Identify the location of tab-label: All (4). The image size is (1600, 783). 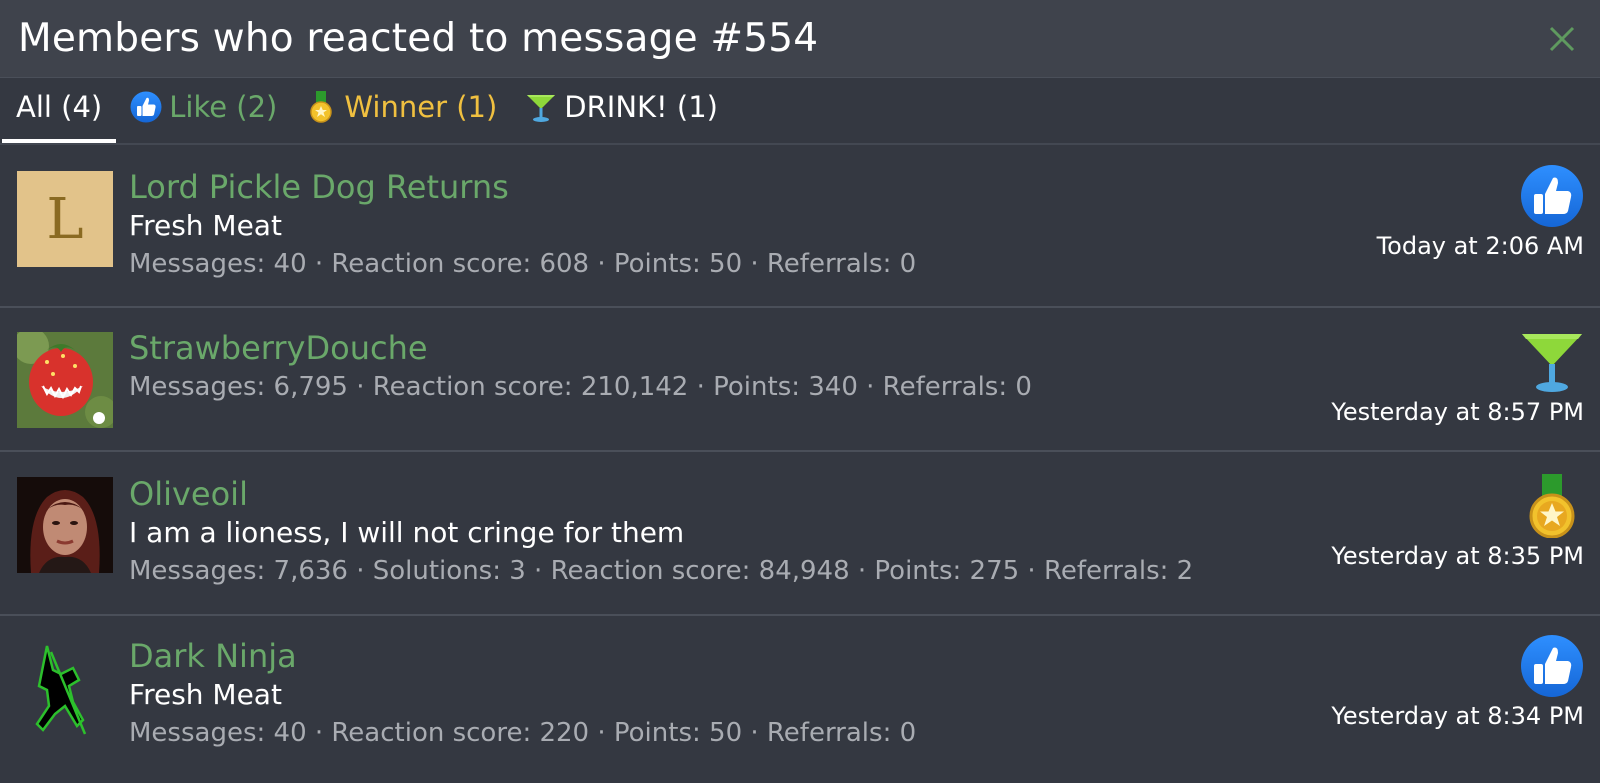
(59, 106).